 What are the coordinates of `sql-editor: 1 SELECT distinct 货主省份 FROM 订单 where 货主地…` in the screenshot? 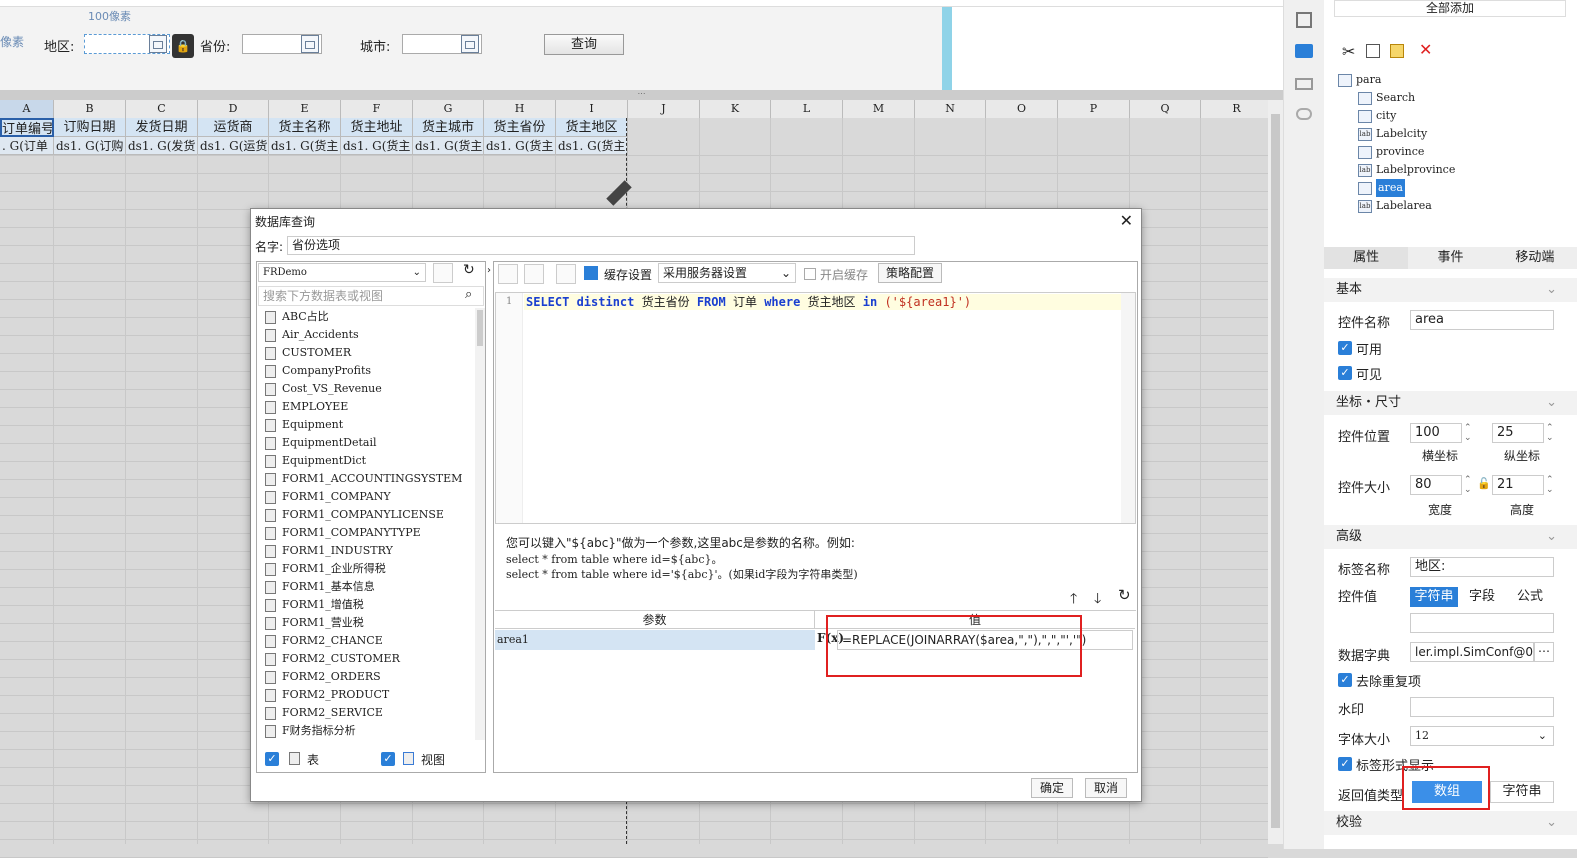 It's located at (815, 408).